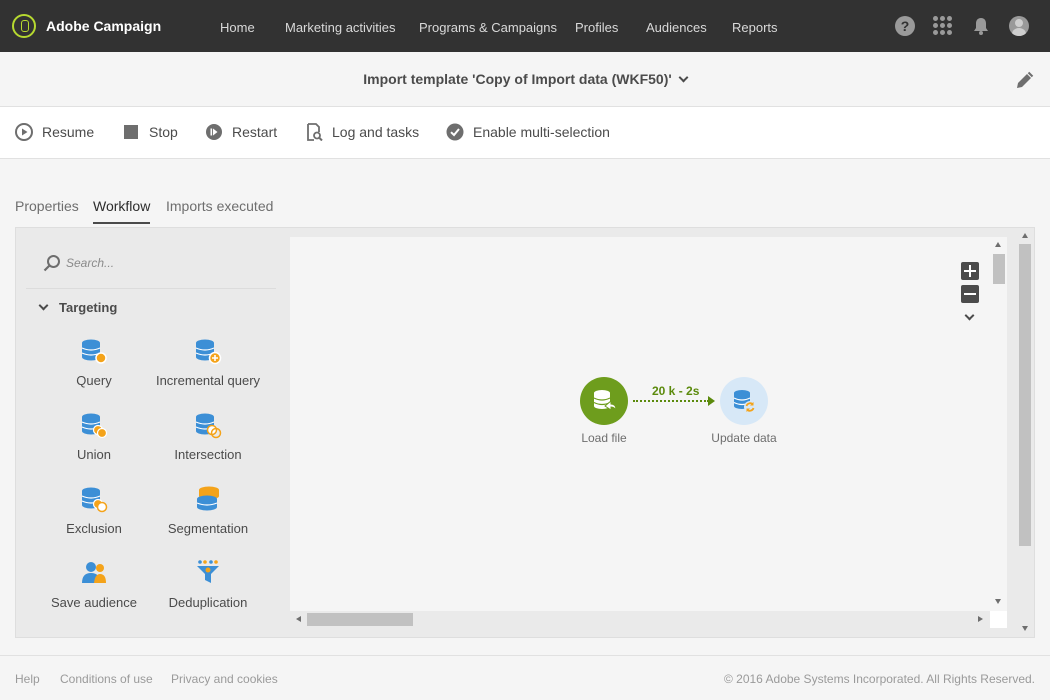 Image resolution: width=1050 pixels, height=700 pixels. Describe the element at coordinates (237, 27) in the screenshot. I see `nav-item-home: Home` at that location.